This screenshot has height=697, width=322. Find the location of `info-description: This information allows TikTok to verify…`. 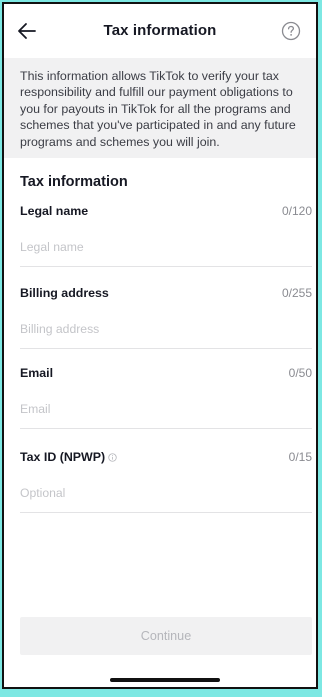

info-description: This information allows TikTok to verify… is located at coordinates (160, 108).